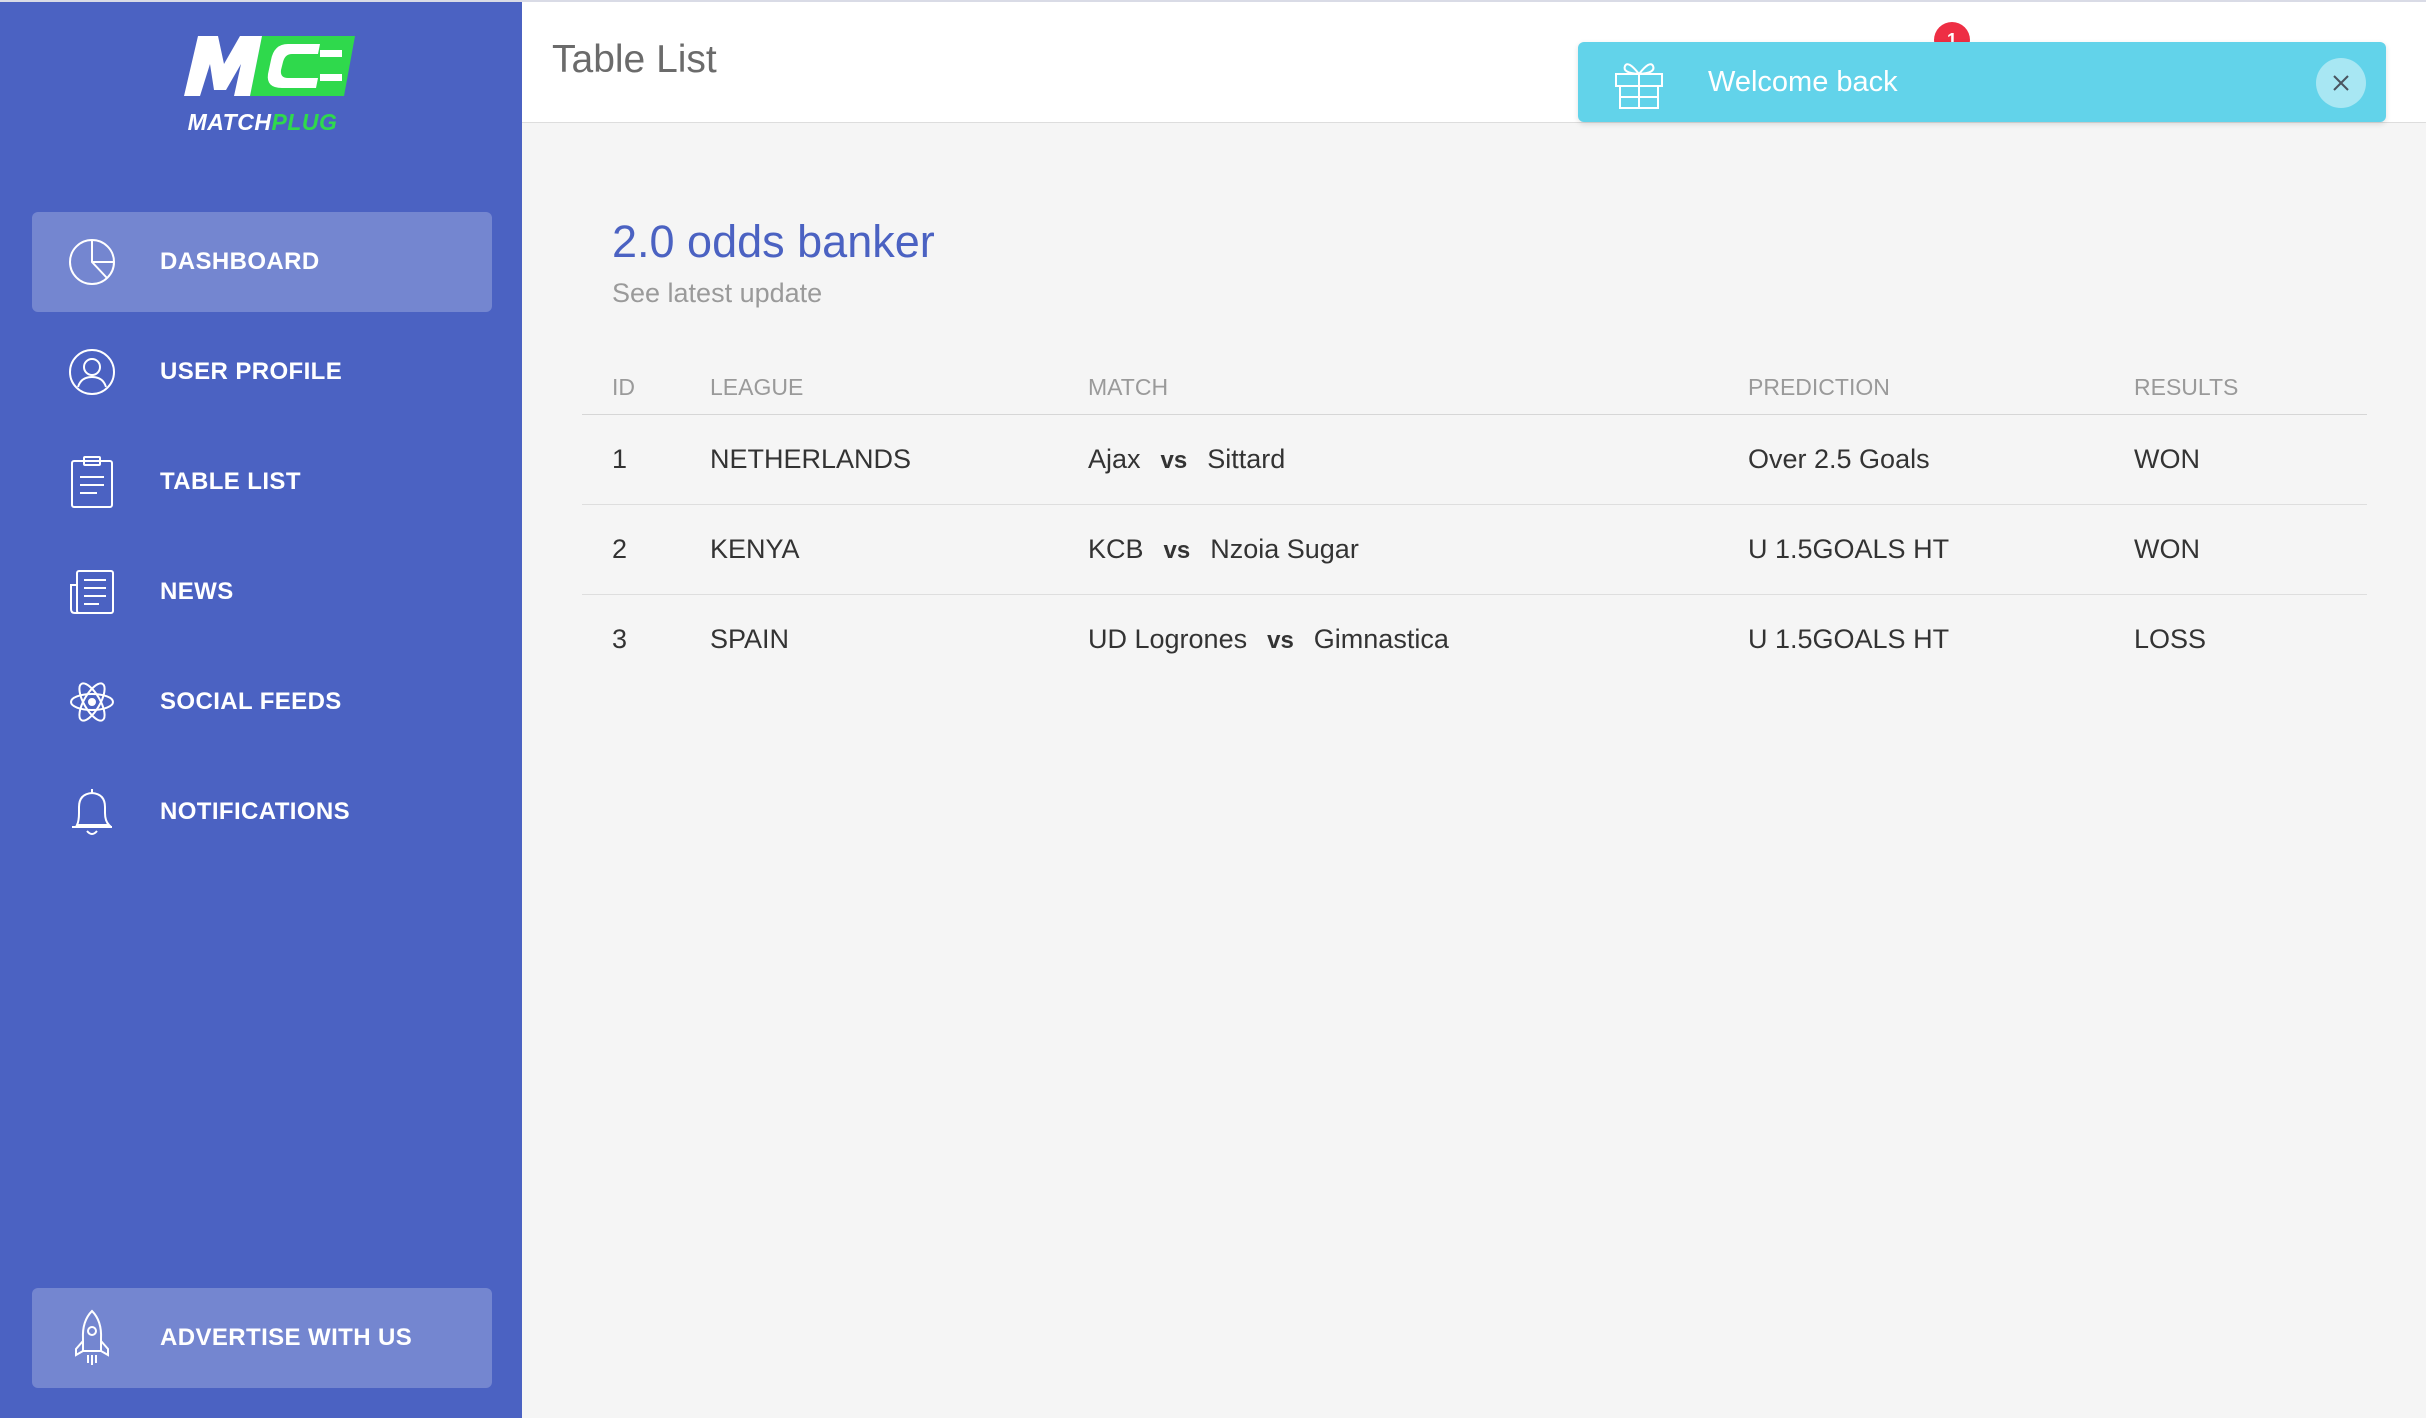  What do you see at coordinates (262, 592) in the screenshot?
I see `sidebar-item-news: NEWS` at bounding box center [262, 592].